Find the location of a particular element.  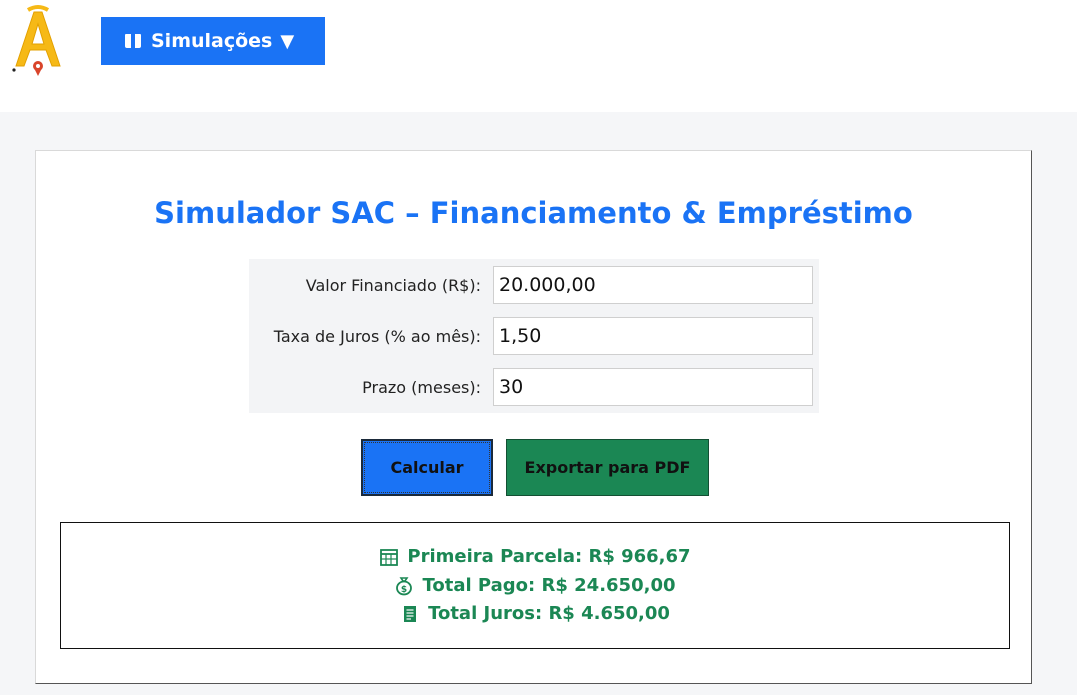

export-pdf-button: Exportar para PDF is located at coordinates (607, 467).